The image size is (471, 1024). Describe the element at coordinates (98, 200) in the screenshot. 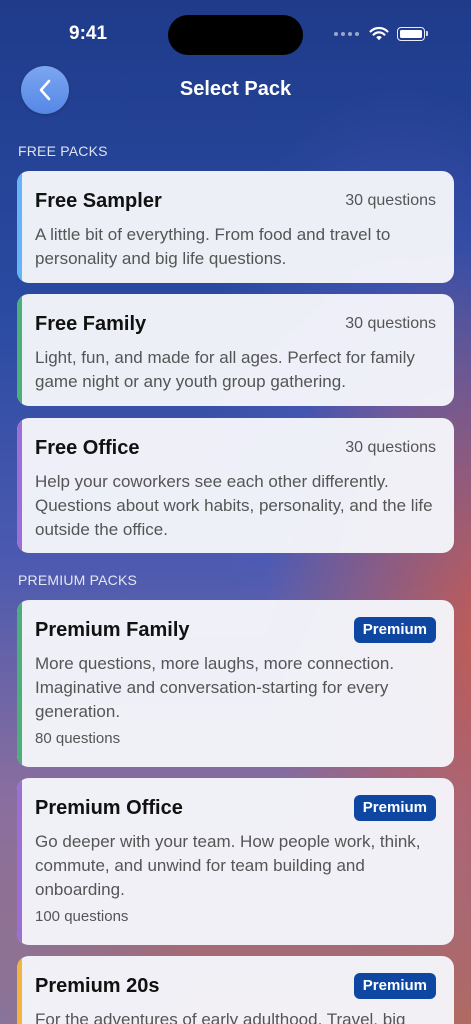

I see `pack-title: Free Sampler` at that location.